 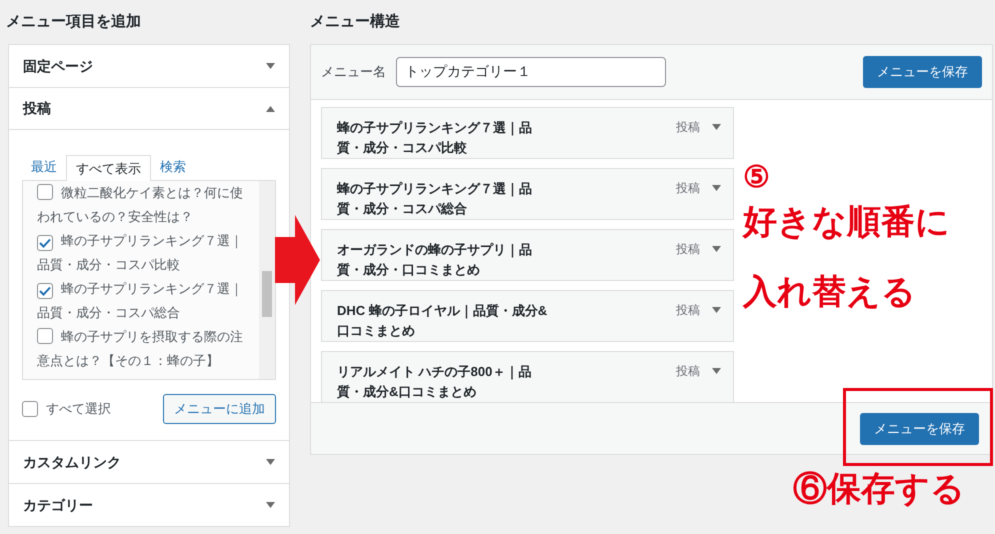 What do you see at coordinates (879, 489) in the screenshot?
I see `instruction-text: ⑥保存する` at bounding box center [879, 489].